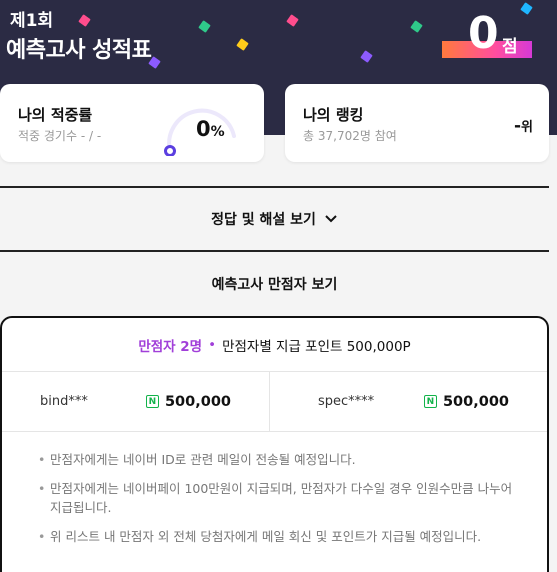 Image resolution: width=557 pixels, height=572 pixels. I want to click on winner-item: spec**** N 500,000, so click(408, 401).